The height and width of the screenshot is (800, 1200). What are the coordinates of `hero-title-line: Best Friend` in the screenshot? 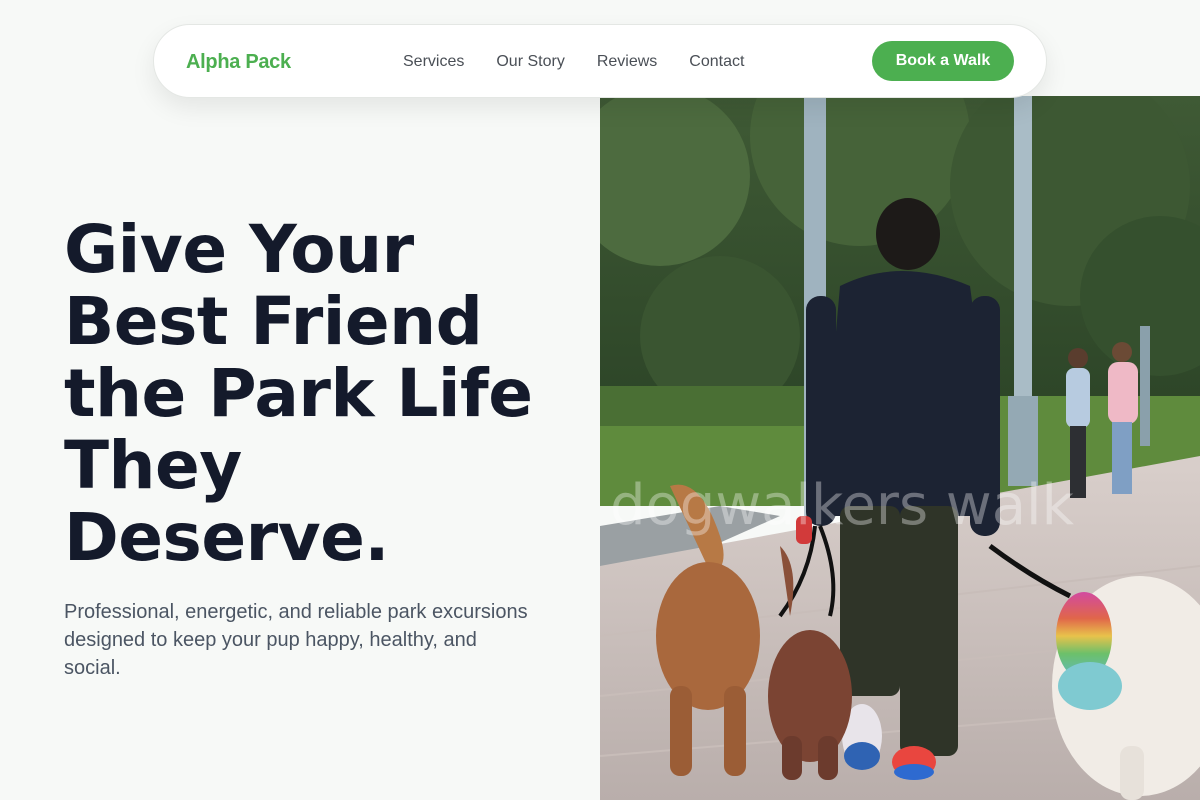 It's located at (273, 321).